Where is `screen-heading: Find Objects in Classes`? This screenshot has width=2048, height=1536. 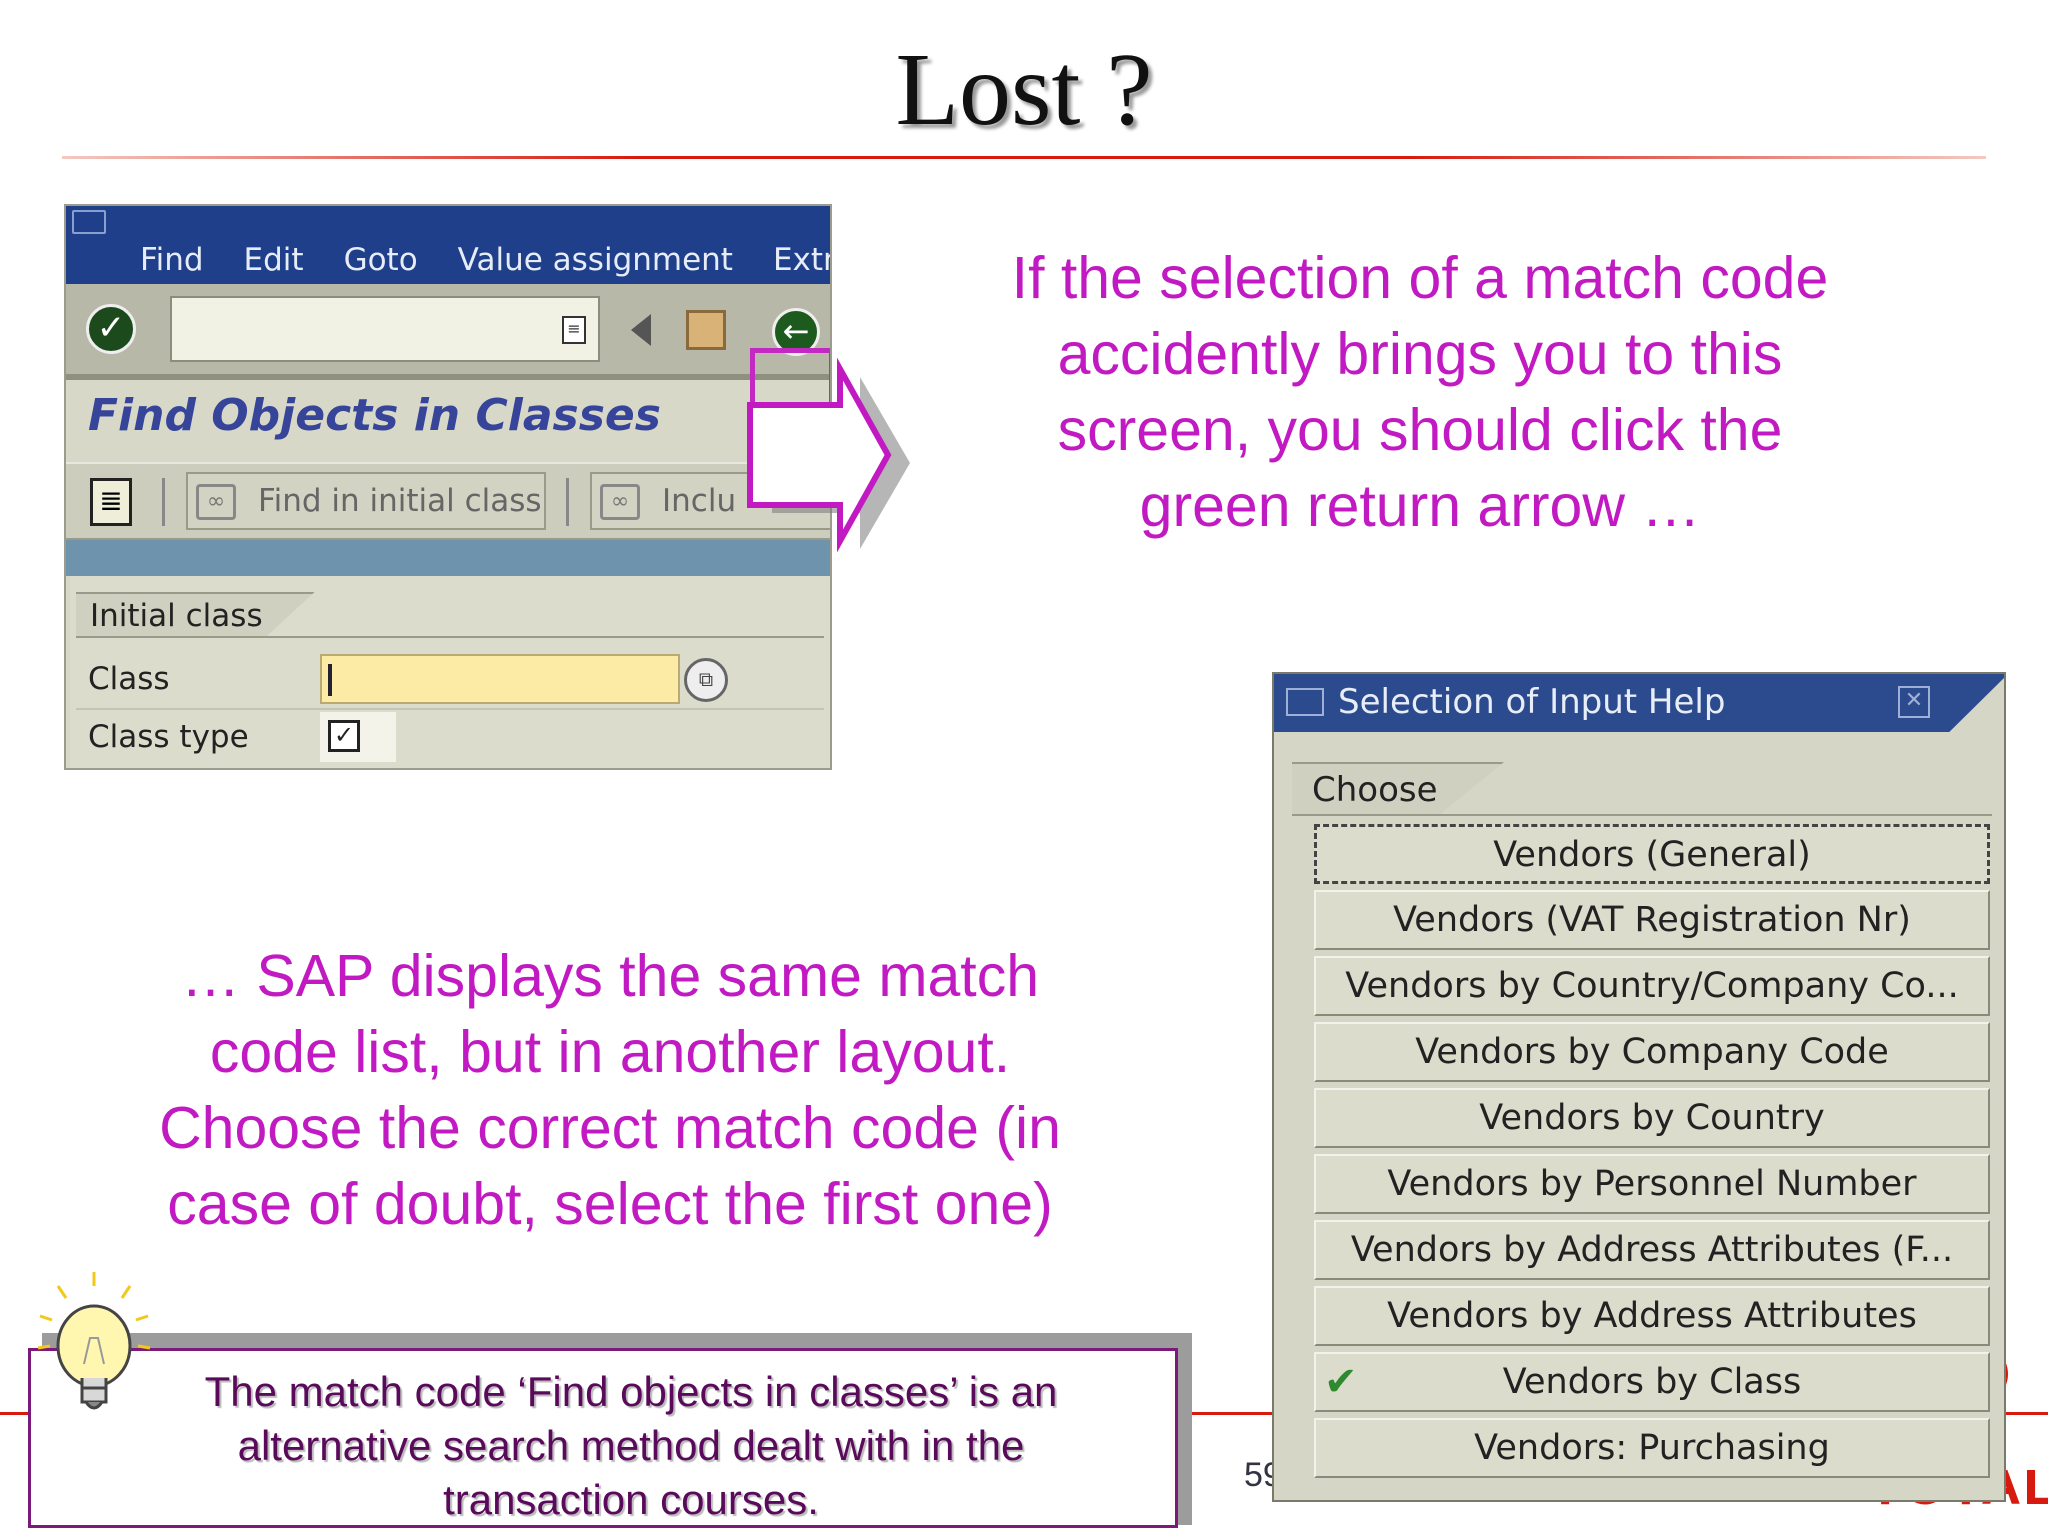
screen-heading: Find Objects in Classes is located at coordinates (374, 415).